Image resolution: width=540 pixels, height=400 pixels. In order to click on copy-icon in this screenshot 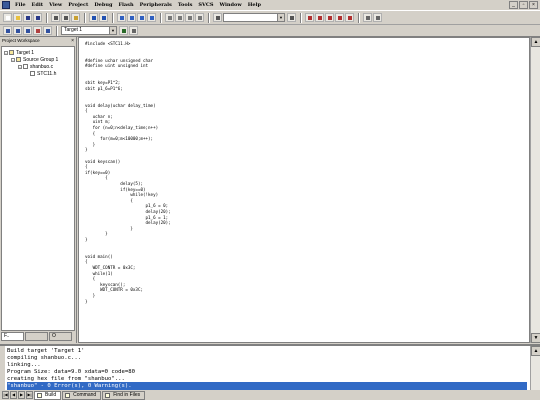, I will do `click(65, 17)`.